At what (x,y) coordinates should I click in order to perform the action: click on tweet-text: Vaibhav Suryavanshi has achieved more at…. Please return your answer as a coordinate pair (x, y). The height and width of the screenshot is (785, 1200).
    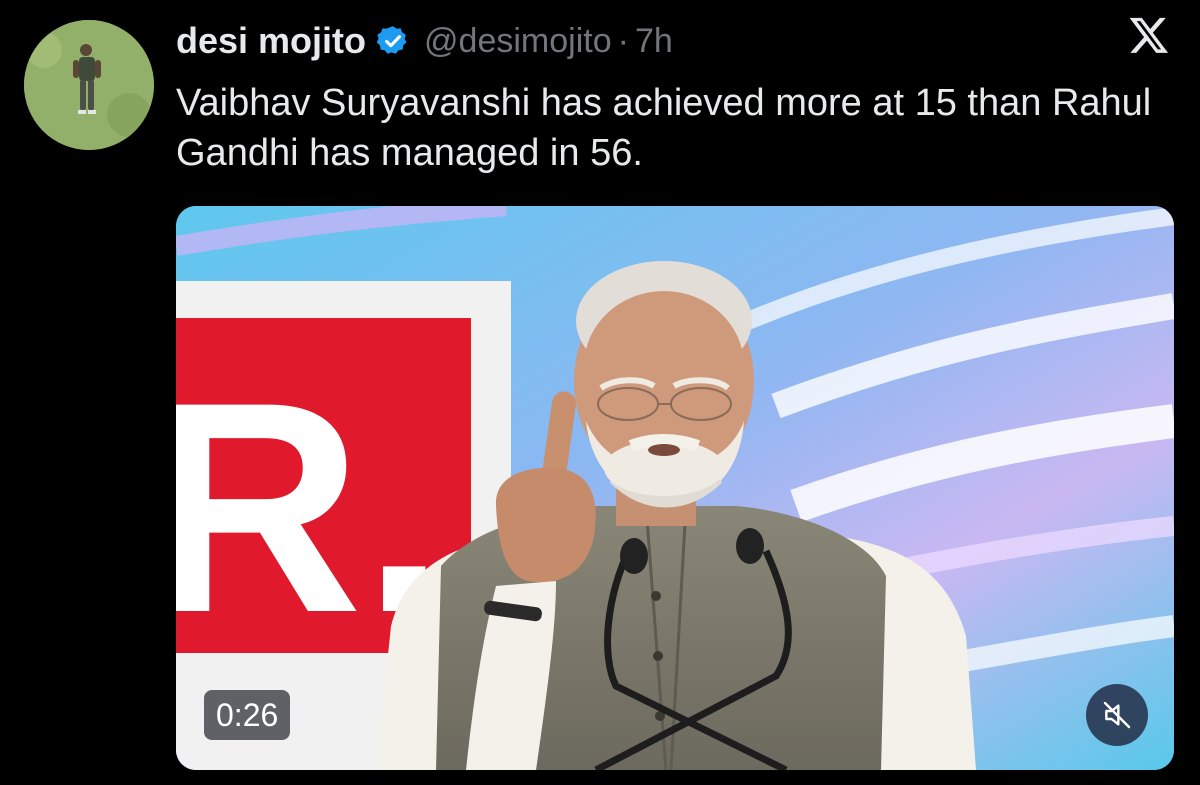
    Looking at the image, I should click on (664, 128).